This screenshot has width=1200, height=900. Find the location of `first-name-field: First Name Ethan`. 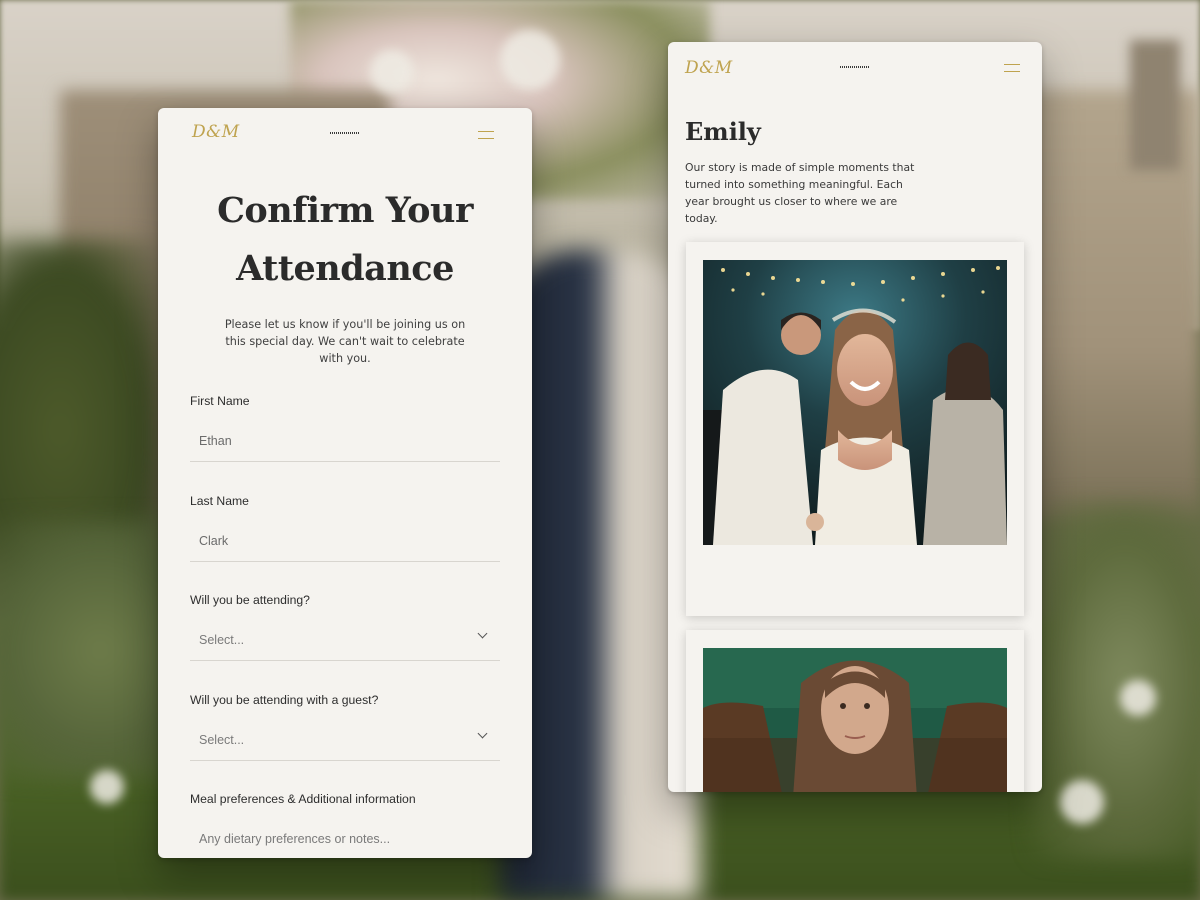

first-name-field: First Name Ethan is located at coordinates (345, 428).